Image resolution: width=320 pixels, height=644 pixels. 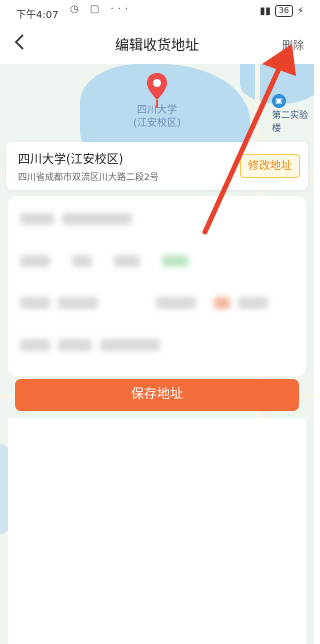 I want to click on address-detail: 四川省成都市双流区川大路二段2号, so click(x=88, y=178).